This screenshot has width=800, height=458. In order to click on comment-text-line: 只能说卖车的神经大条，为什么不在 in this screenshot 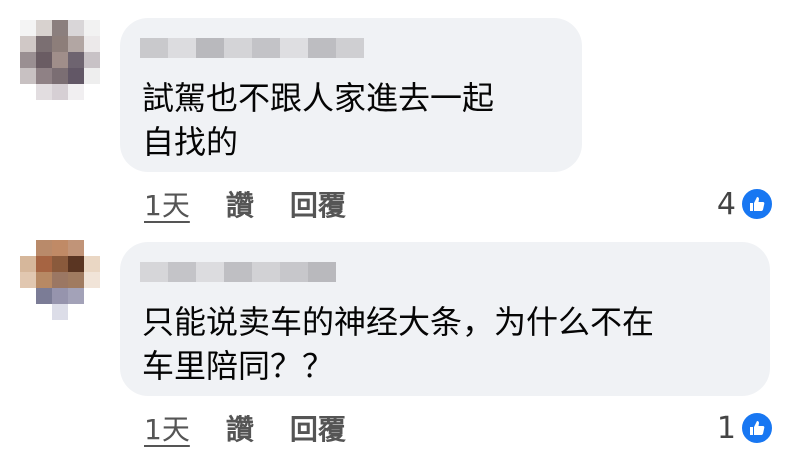, I will do `click(398, 322)`.